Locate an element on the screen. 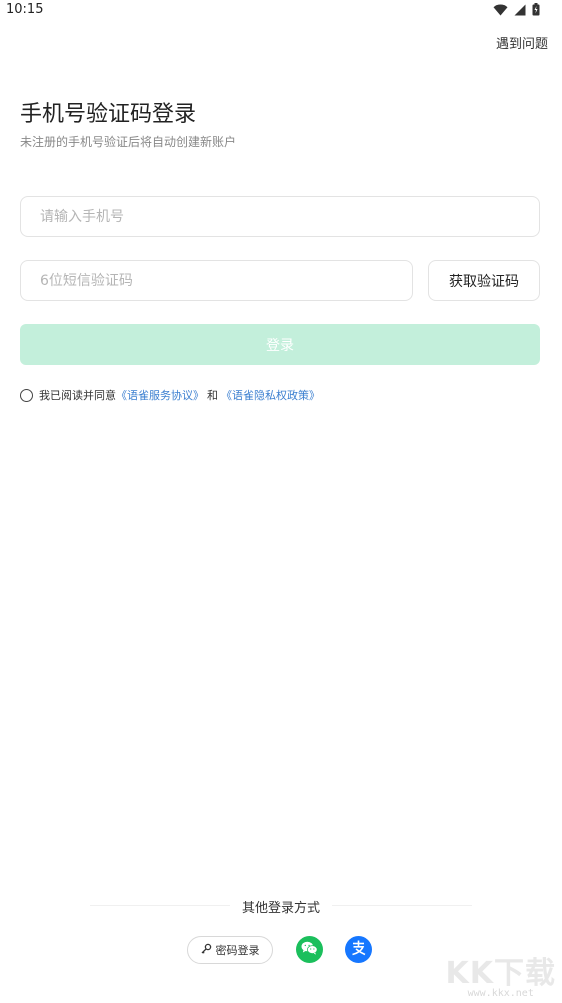 The height and width of the screenshot is (1003, 562). phone-field is located at coordinates (280, 216).